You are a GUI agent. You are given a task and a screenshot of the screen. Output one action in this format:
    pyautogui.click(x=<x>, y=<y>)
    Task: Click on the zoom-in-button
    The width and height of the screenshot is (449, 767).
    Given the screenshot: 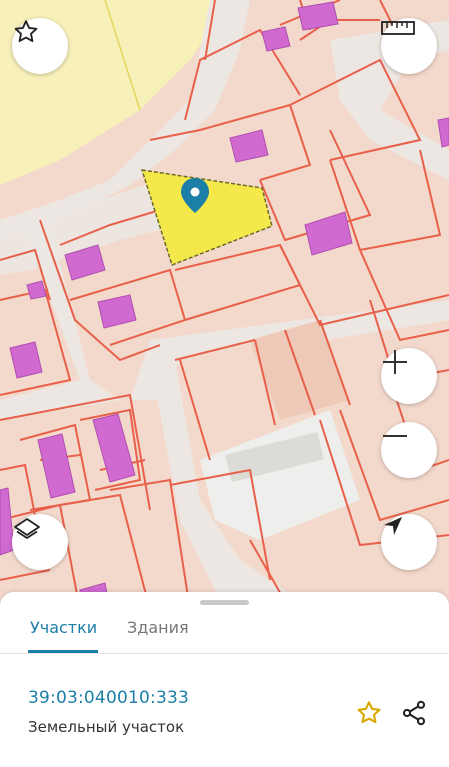 What is the action you would take?
    pyautogui.click(x=409, y=376)
    